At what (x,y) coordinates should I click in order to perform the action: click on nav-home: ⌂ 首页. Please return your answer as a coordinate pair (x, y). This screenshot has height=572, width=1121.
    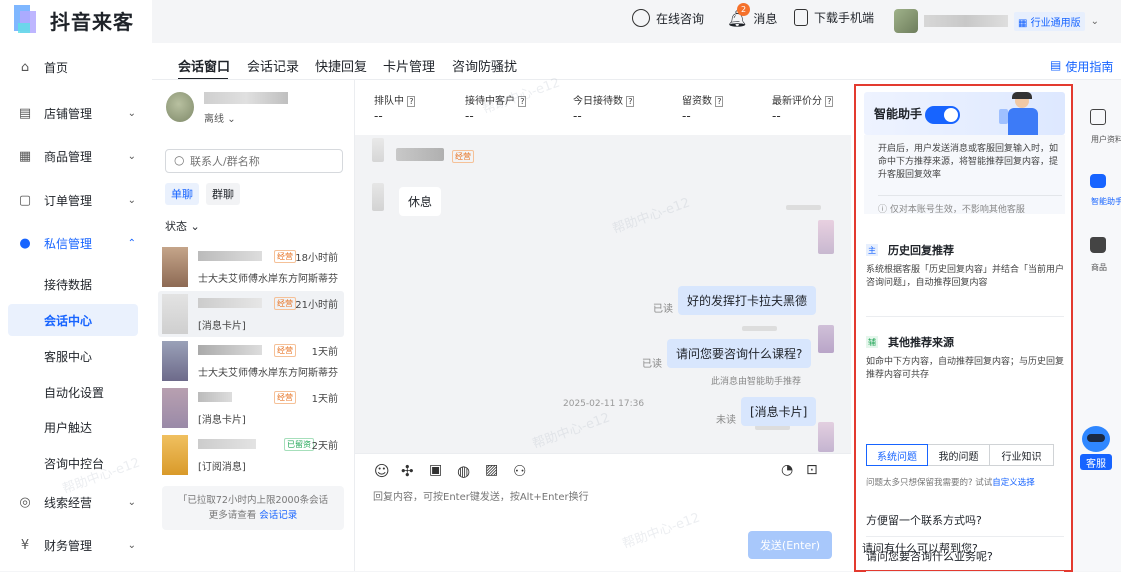
    Looking at the image, I should click on (76, 67).